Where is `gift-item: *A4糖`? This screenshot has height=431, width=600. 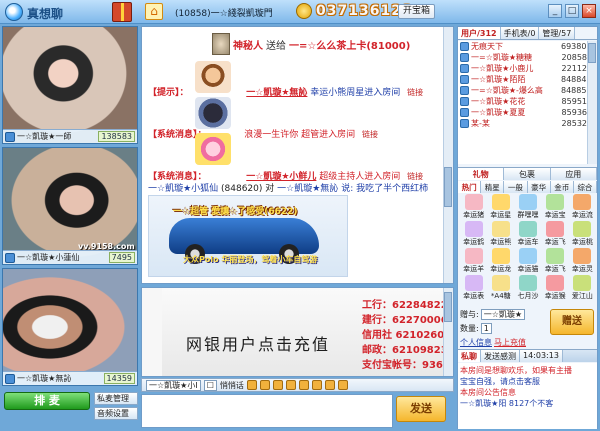
gift-item: *A4糖 is located at coordinates (500, 288).